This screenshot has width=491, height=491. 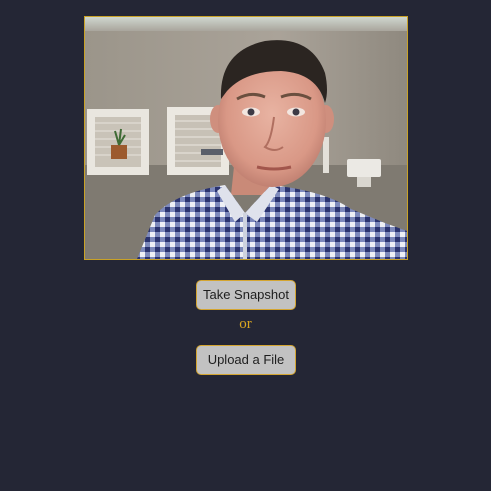 What do you see at coordinates (118, 142) in the screenshot?
I see `left-window-frame` at bounding box center [118, 142].